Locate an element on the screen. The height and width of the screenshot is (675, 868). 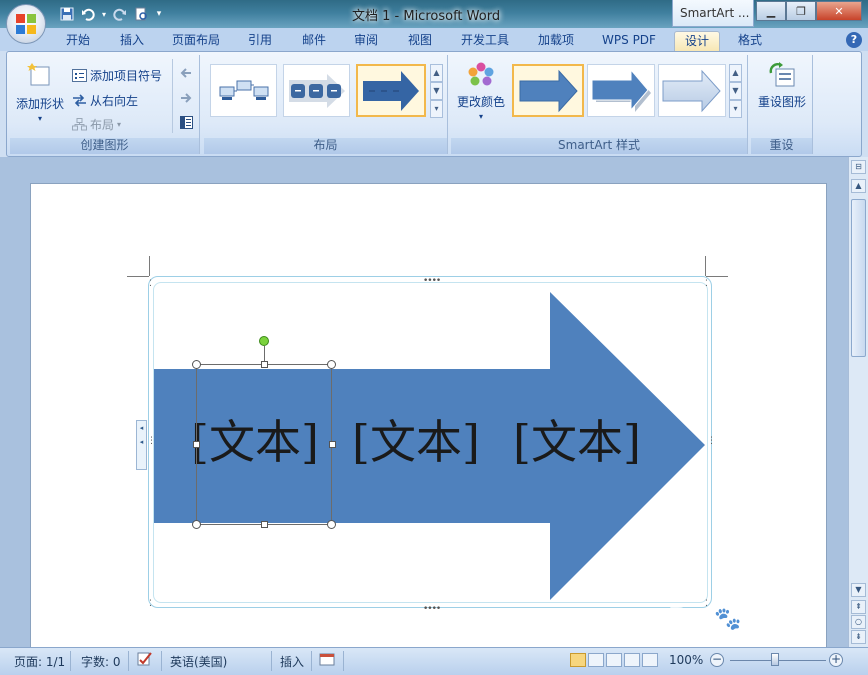
add-shape-icon is located at coordinates (38, 74).